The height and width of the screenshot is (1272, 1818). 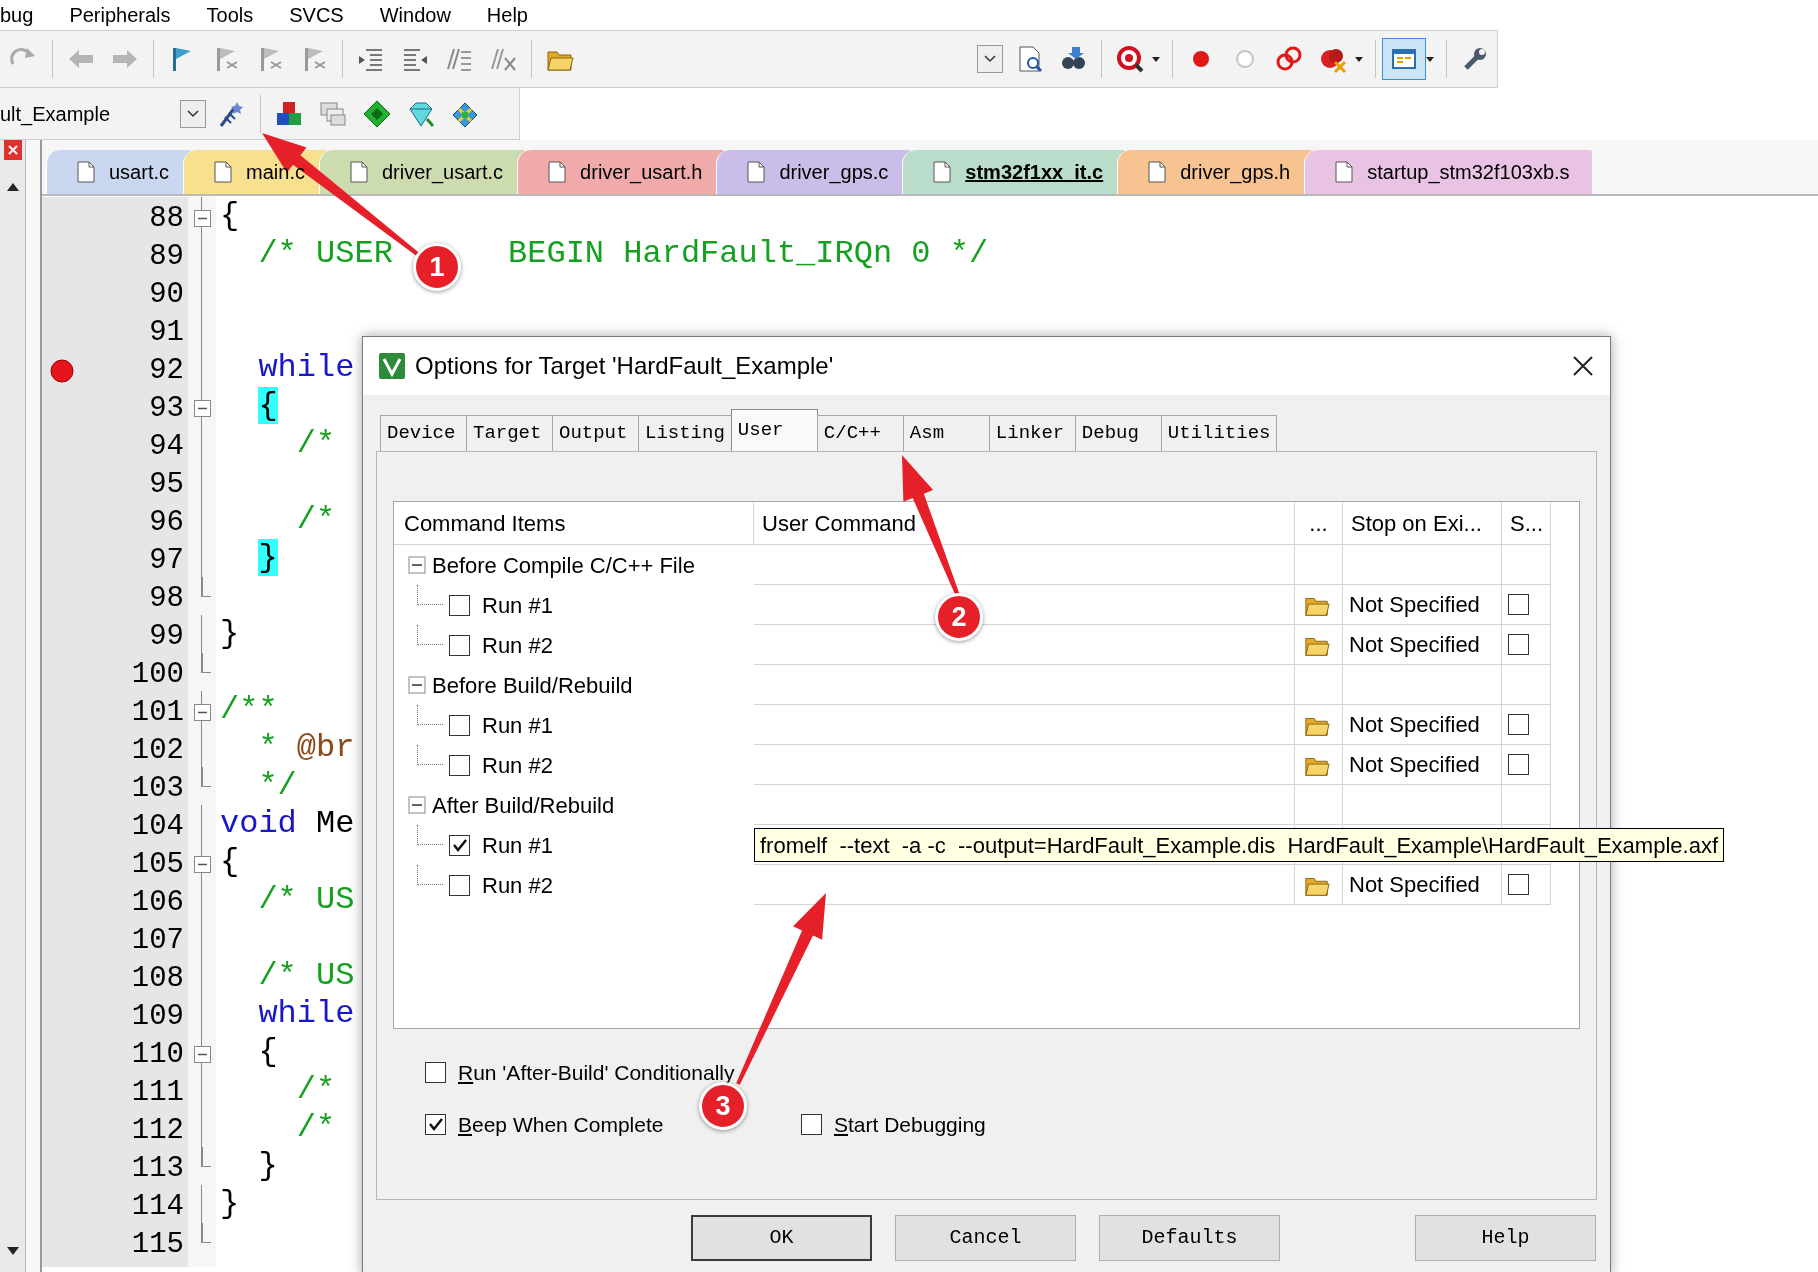 I want to click on dialog-tab: Device, so click(x=423, y=433).